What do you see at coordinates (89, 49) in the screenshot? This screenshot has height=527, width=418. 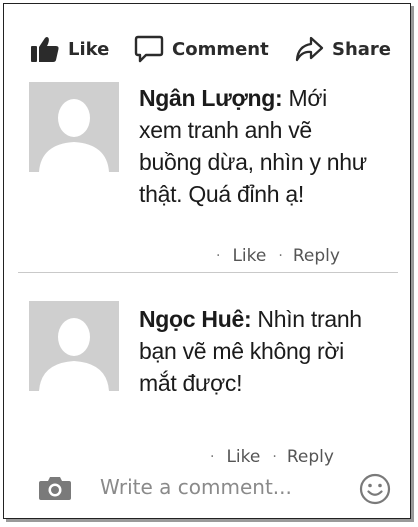 I see `like-label: Like` at bounding box center [89, 49].